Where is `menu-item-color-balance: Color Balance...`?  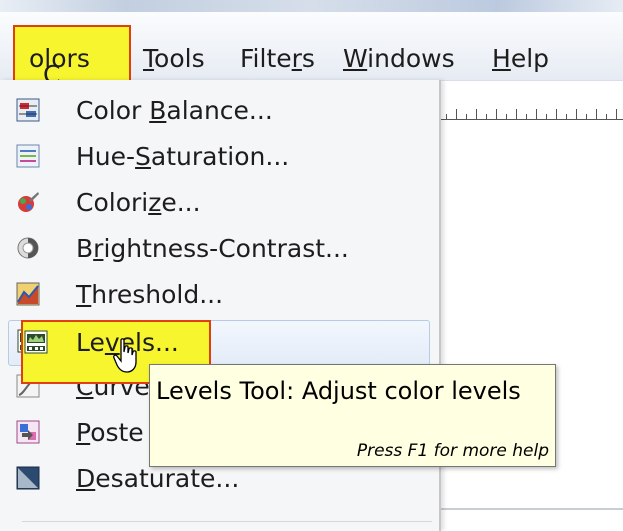 menu-item-color-balance: Color Balance... is located at coordinates (219, 113).